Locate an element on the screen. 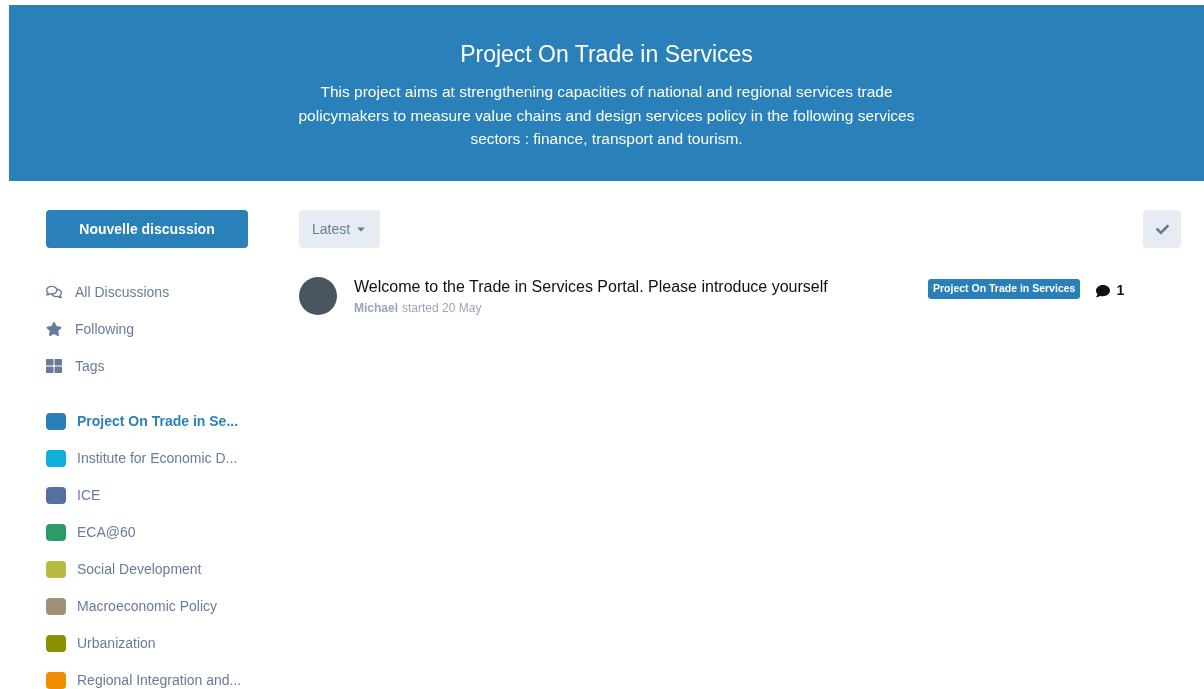 This screenshot has height=689, width=1204. tag-link: Urbanization is located at coordinates (116, 643).